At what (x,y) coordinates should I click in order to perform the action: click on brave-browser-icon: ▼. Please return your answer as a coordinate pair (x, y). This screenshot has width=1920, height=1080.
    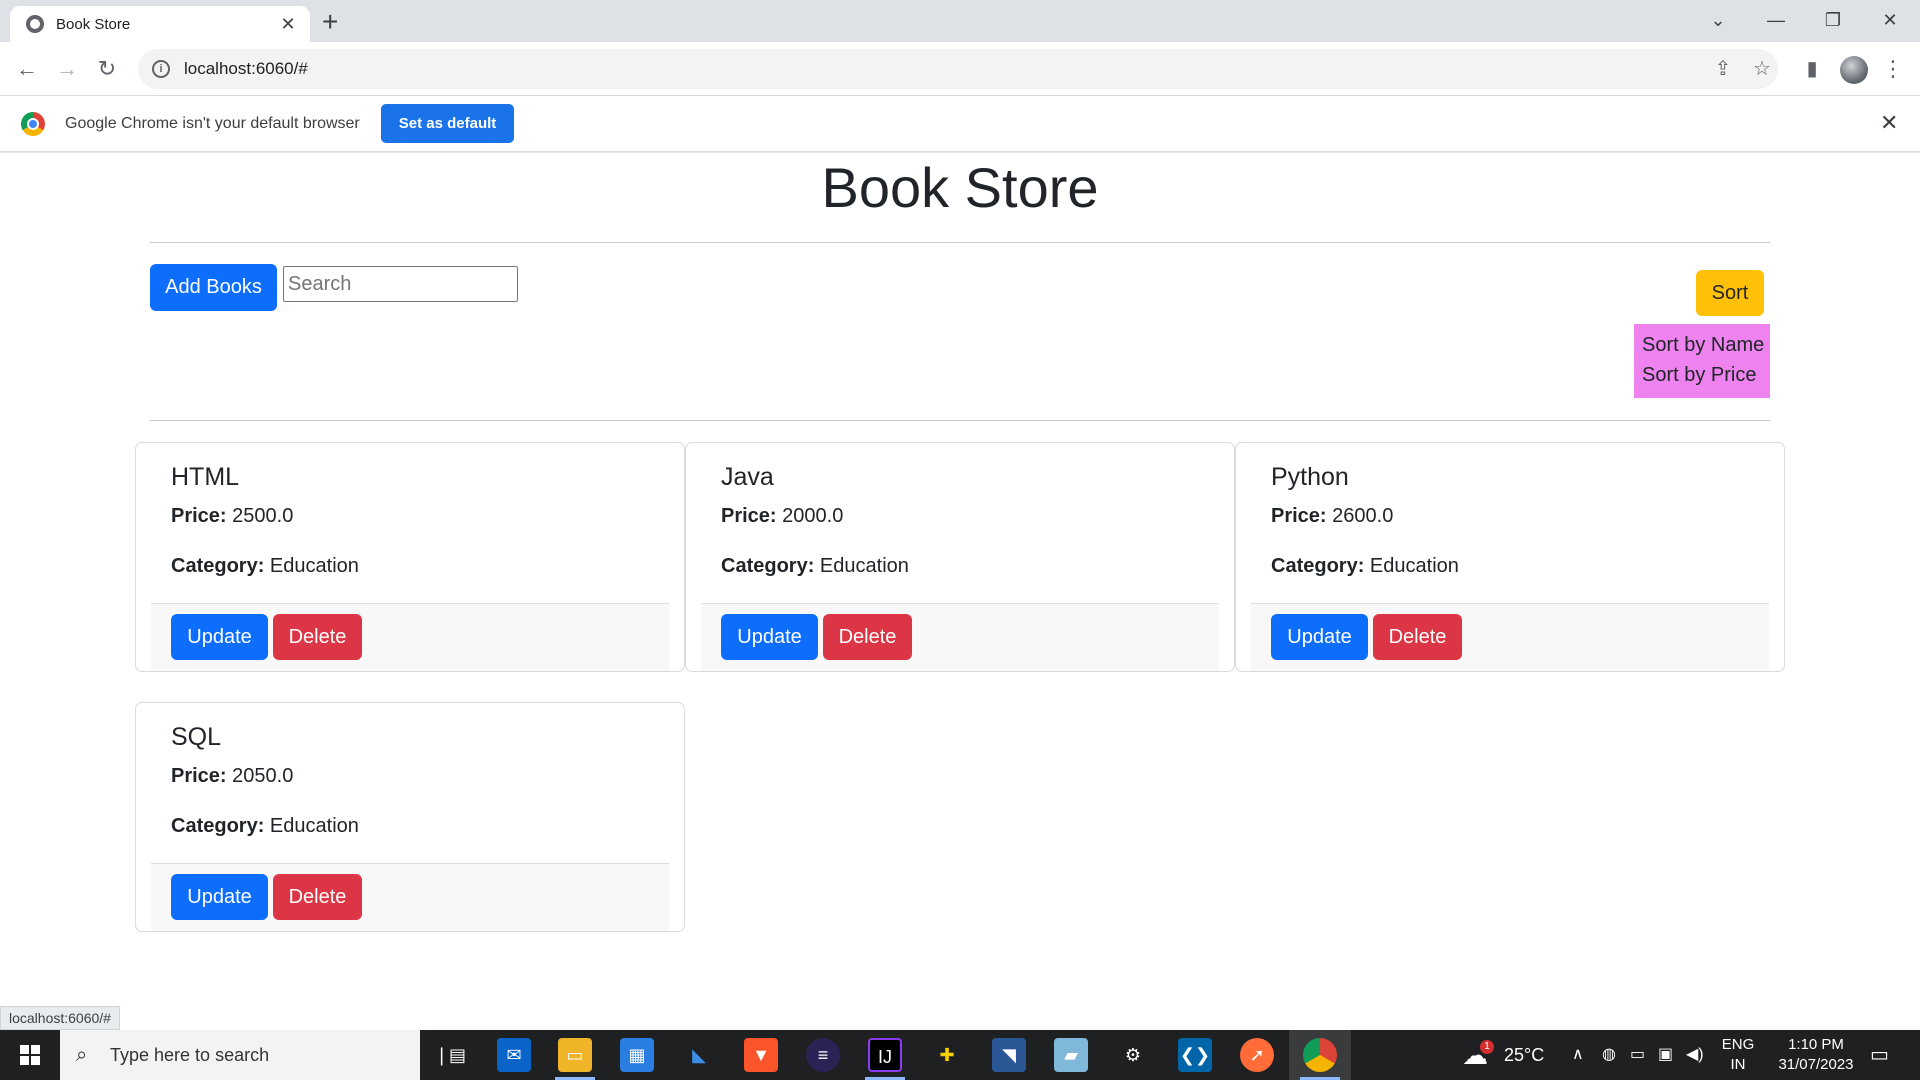
    Looking at the image, I should click on (761, 1055).